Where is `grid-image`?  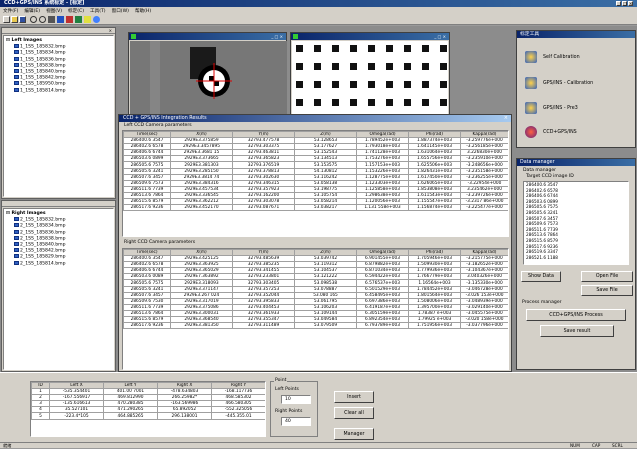
grid-image is located at coordinates (370, 78).